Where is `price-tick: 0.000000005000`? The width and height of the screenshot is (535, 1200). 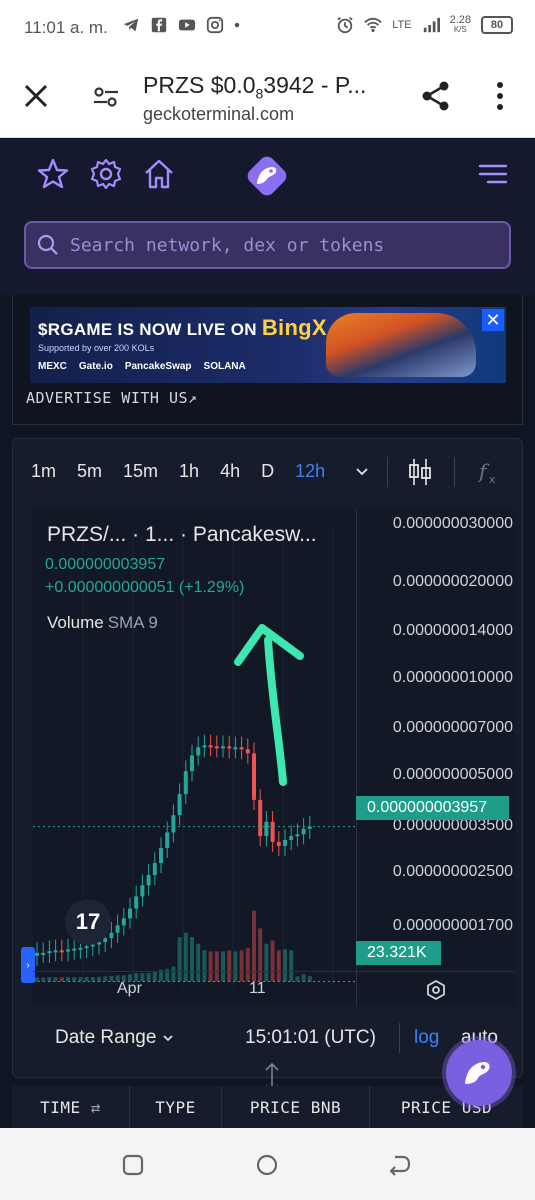
price-tick: 0.000000005000 is located at coordinates (452, 774).